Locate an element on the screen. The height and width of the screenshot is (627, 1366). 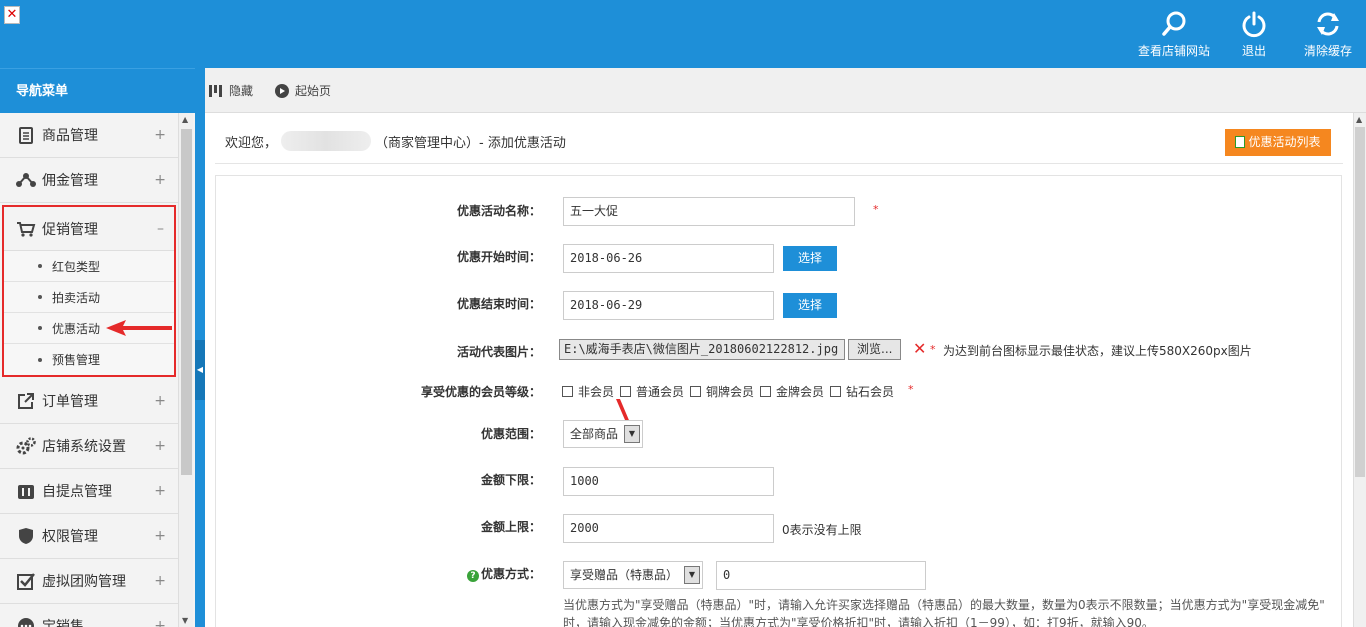
start-pick-button: 选择 is located at coordinates (810, 258).